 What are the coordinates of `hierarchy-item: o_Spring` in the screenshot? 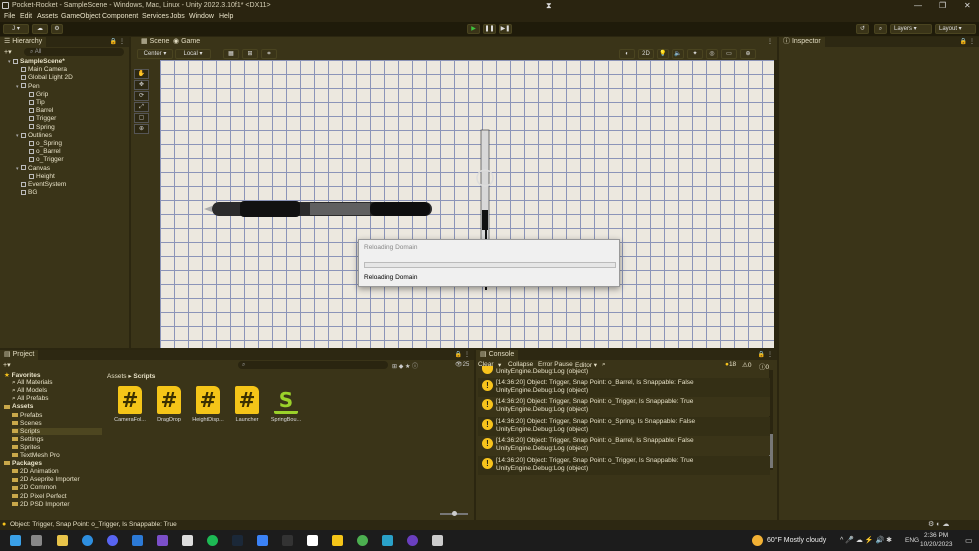 It's located at (43, 143).